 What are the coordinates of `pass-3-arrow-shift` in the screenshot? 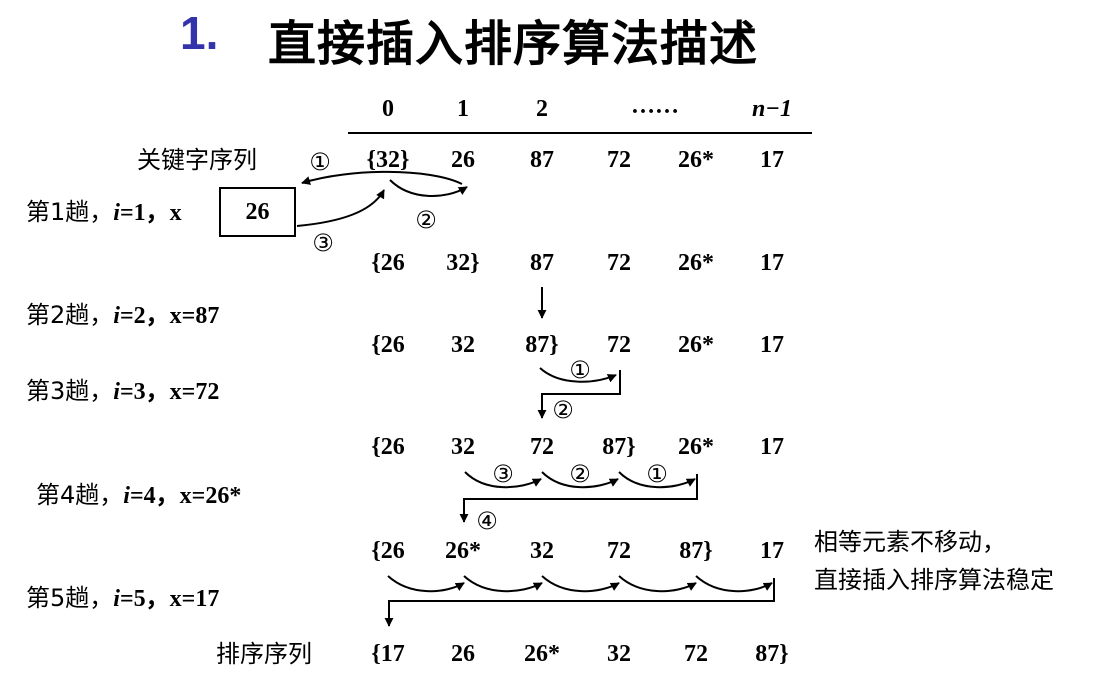 It's located at (578, 375).